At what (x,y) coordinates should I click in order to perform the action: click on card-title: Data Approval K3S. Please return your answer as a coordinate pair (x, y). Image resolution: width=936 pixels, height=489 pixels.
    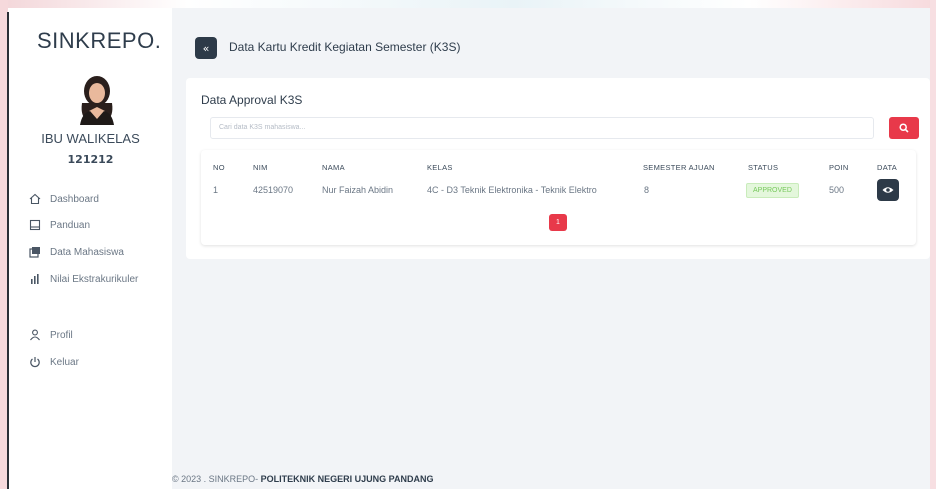
    Looking at the image, I should click on (252, 100).